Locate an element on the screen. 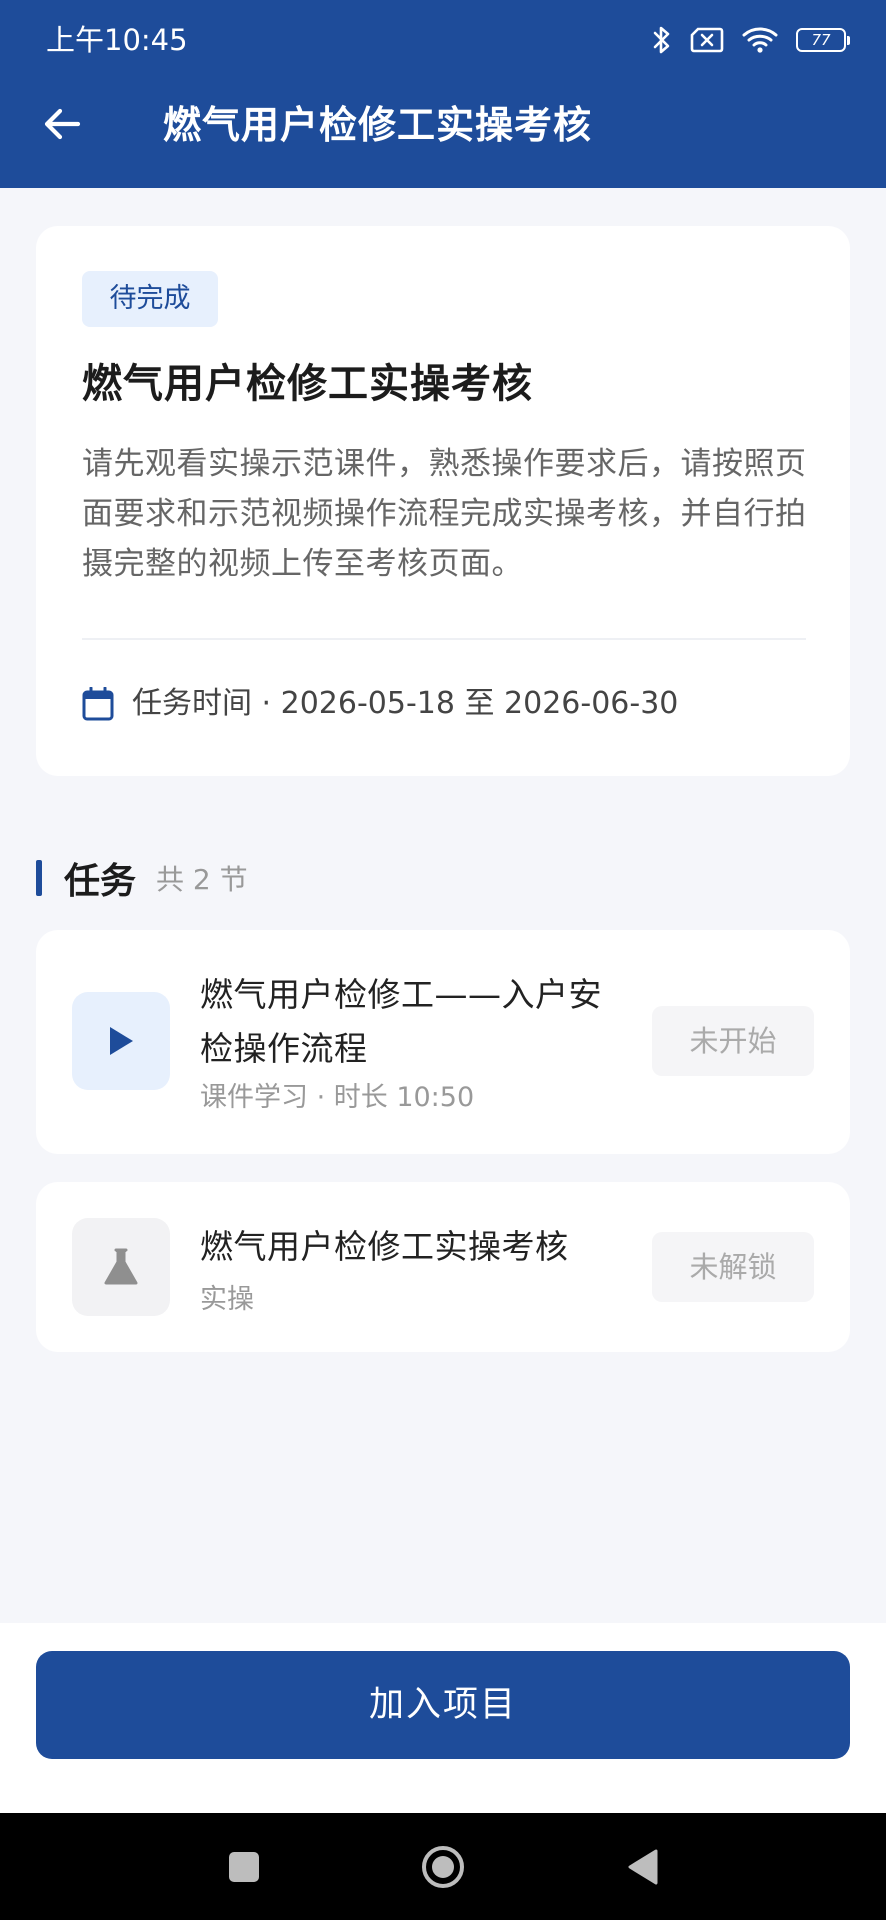 The image size is (886, 1920). calendar-icon is located at coordinates (98, 704).